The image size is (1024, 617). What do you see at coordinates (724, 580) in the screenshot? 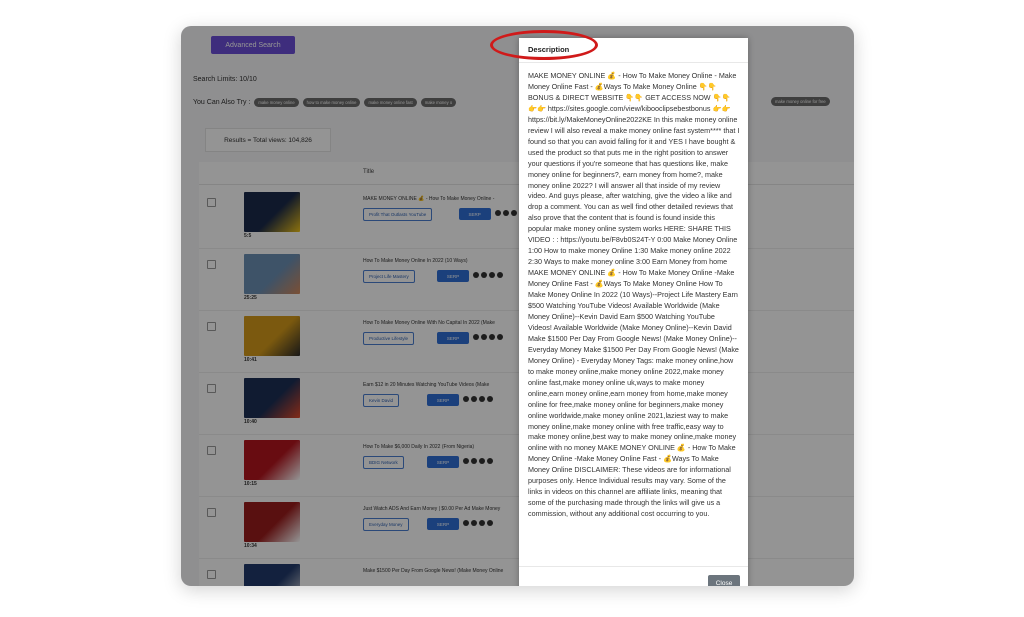
I see `close-button: Close` at bounding box center [724, 580].